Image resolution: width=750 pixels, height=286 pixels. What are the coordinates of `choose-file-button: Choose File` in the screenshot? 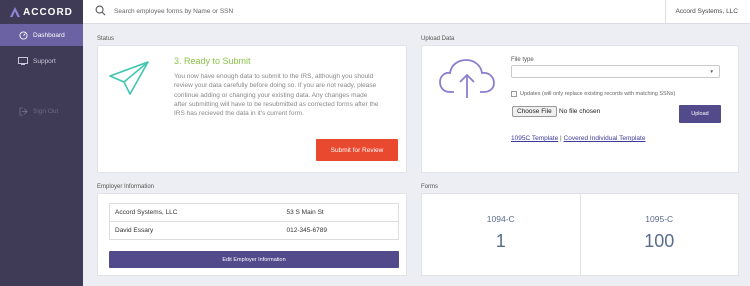 It's located at (534, 111).